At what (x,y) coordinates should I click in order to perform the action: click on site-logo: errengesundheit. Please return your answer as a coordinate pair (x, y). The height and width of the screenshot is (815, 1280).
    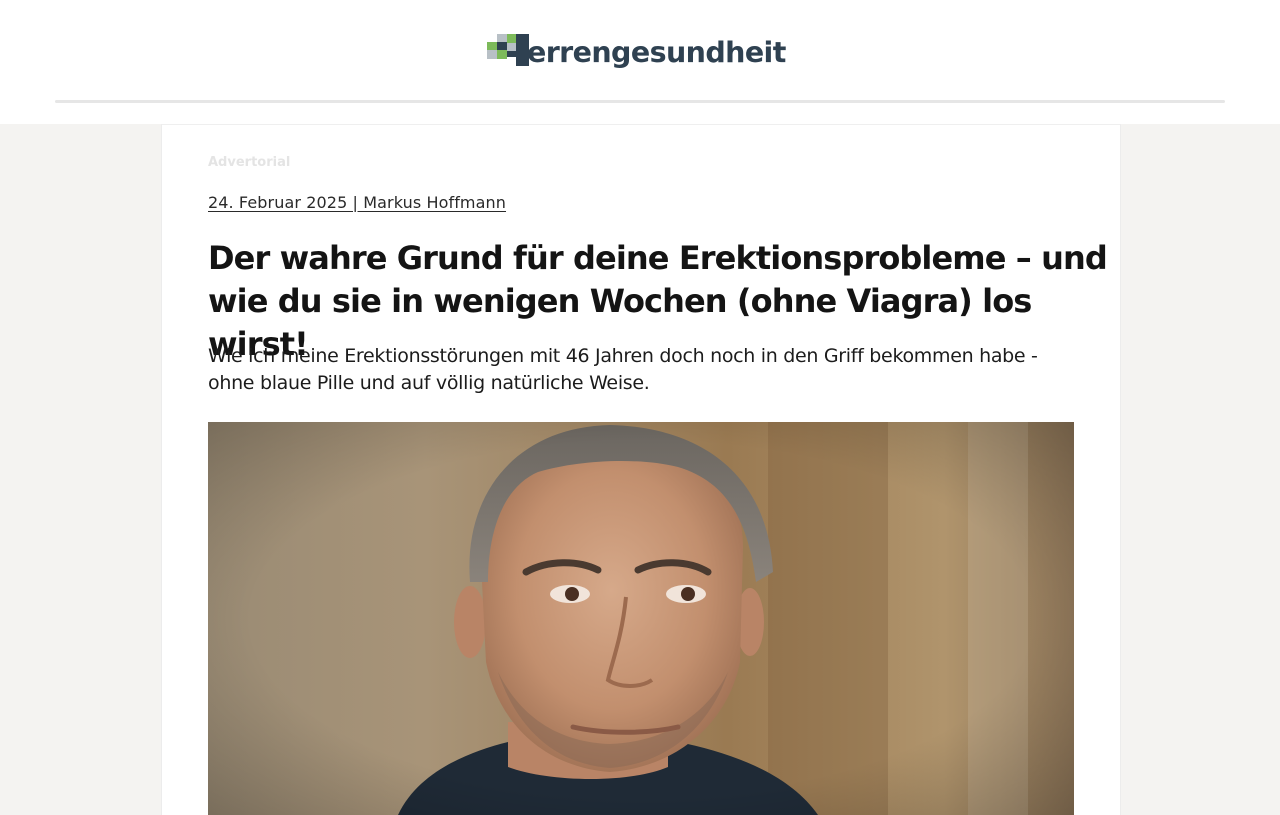
    Looking at the image, I should click on (636, 54).